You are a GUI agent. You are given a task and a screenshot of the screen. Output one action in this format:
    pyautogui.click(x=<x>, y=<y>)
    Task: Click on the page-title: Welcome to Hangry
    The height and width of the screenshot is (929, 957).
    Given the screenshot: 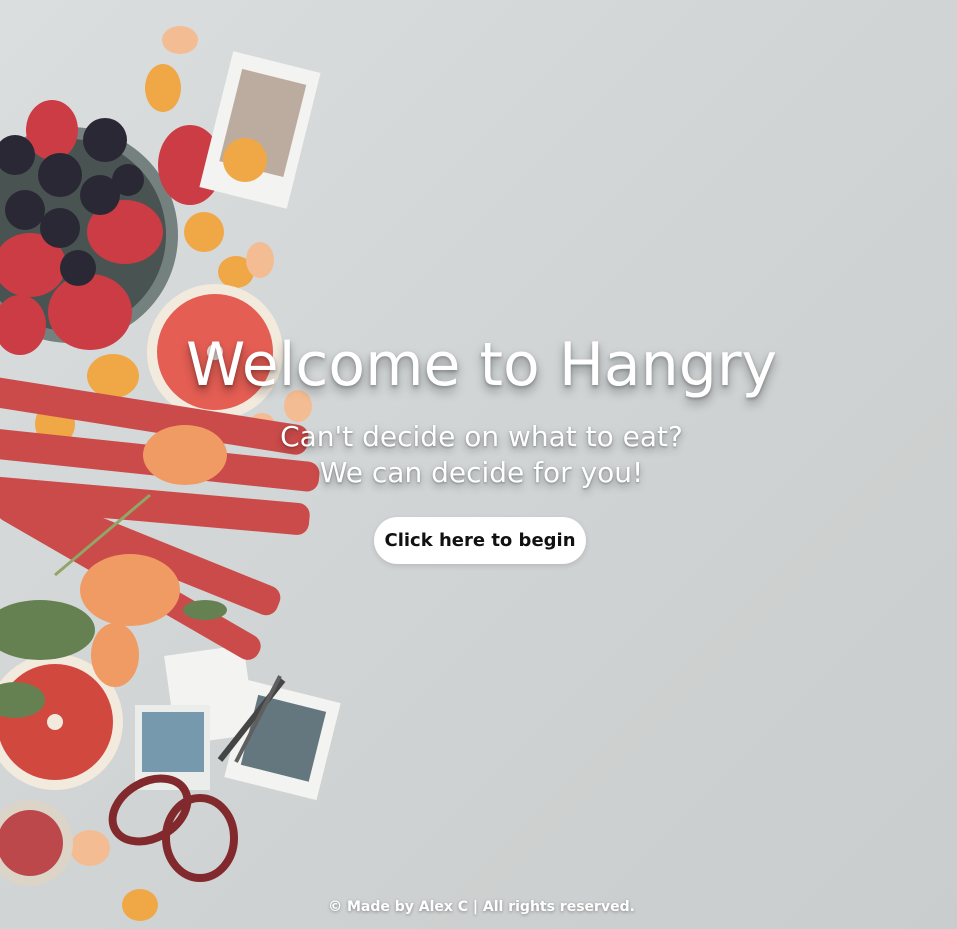 What is the action you would take?
    pyautogui.click(x=481, y=365)
    